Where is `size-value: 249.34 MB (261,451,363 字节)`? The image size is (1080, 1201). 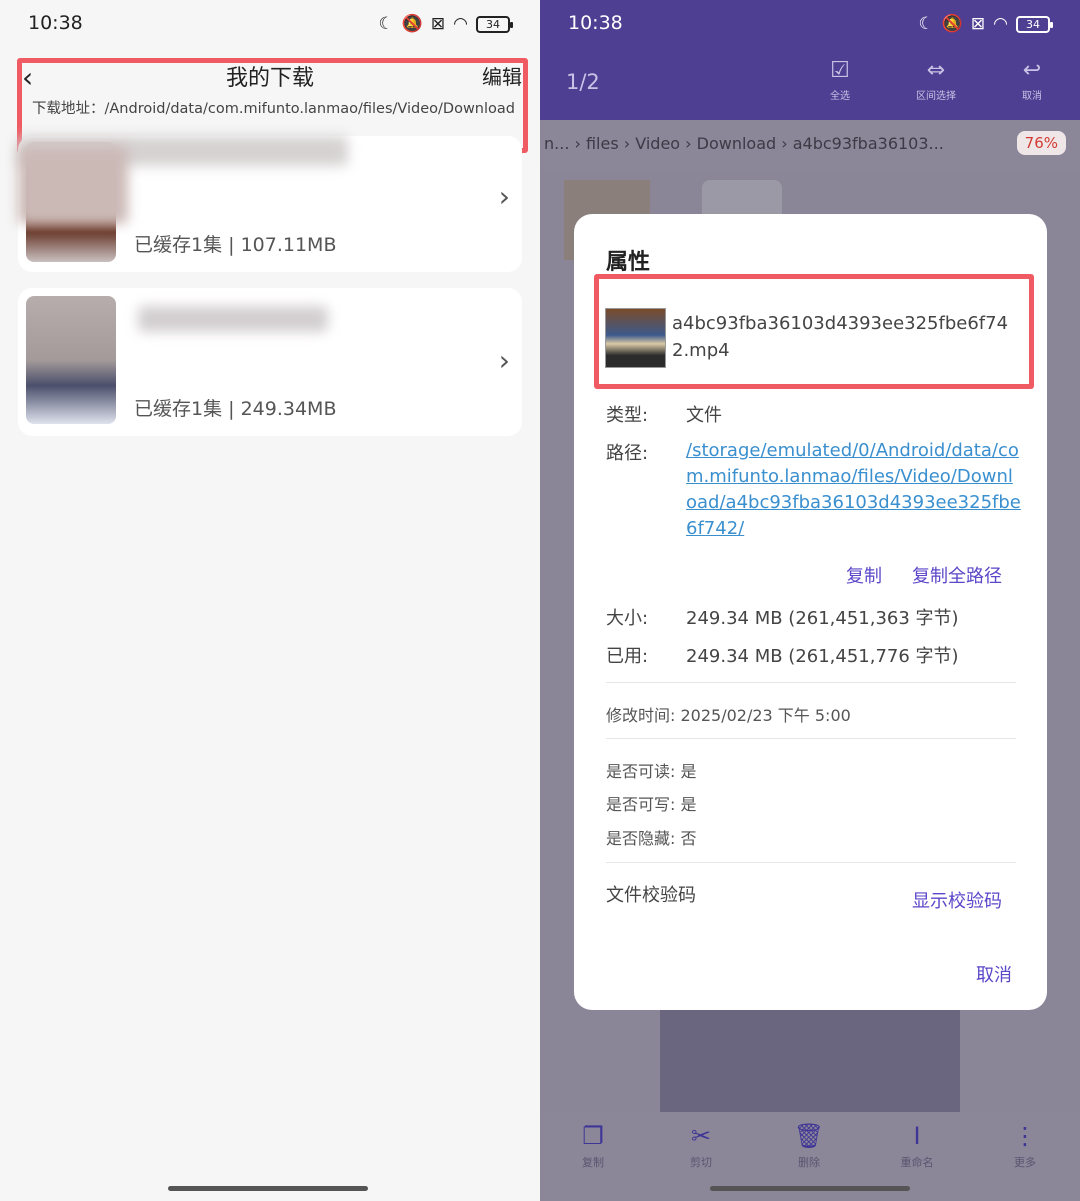 size-value: 249.34 MB (261,451,363 字节) is located at coordinates (822, 618).